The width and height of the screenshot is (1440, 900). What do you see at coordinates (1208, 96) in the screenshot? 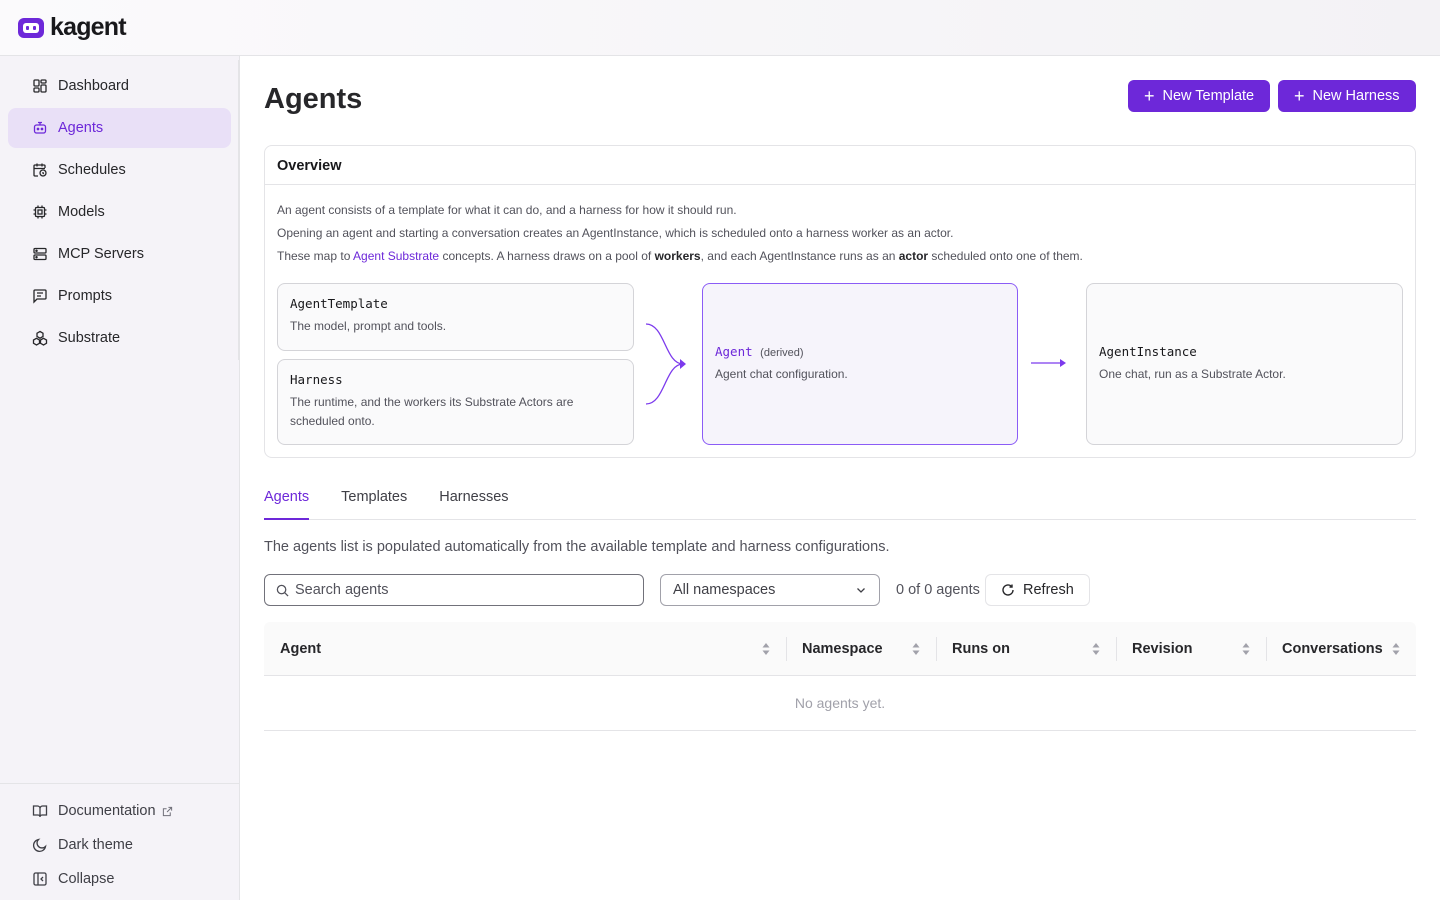
I see `new-template-label: New Template` at bounding box center [1208, 96].